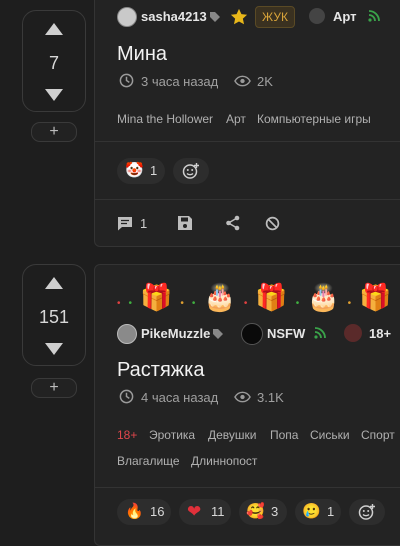  Describe the element at coordinates (272, 223) in the screenshot. I see `block-icon` at that location.